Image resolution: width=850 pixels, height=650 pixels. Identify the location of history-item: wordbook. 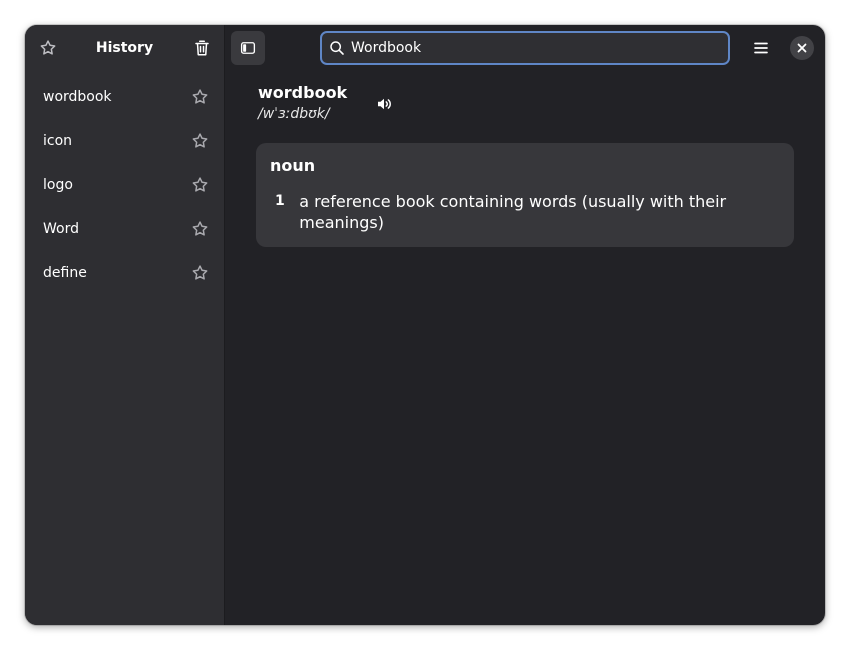
(124, 97).